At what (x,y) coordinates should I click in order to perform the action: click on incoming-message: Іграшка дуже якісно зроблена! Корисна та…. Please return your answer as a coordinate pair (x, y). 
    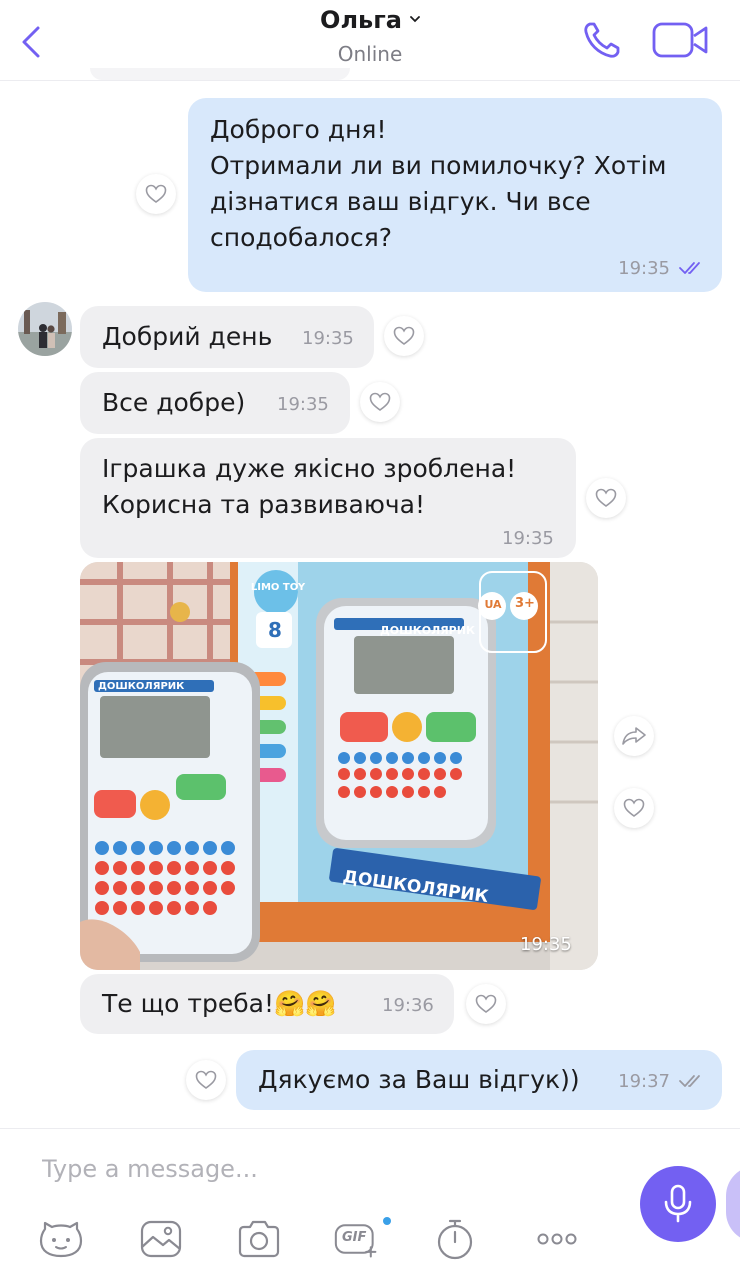
    Looking at the image, I should click on (328, 498).